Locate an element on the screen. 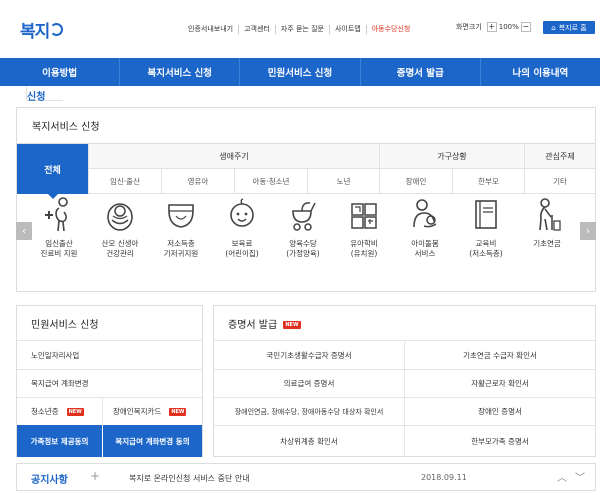 This screenshot has width=600, height=495. util-link-customer-center: 고객센터 is located at coordinates (256, 29).